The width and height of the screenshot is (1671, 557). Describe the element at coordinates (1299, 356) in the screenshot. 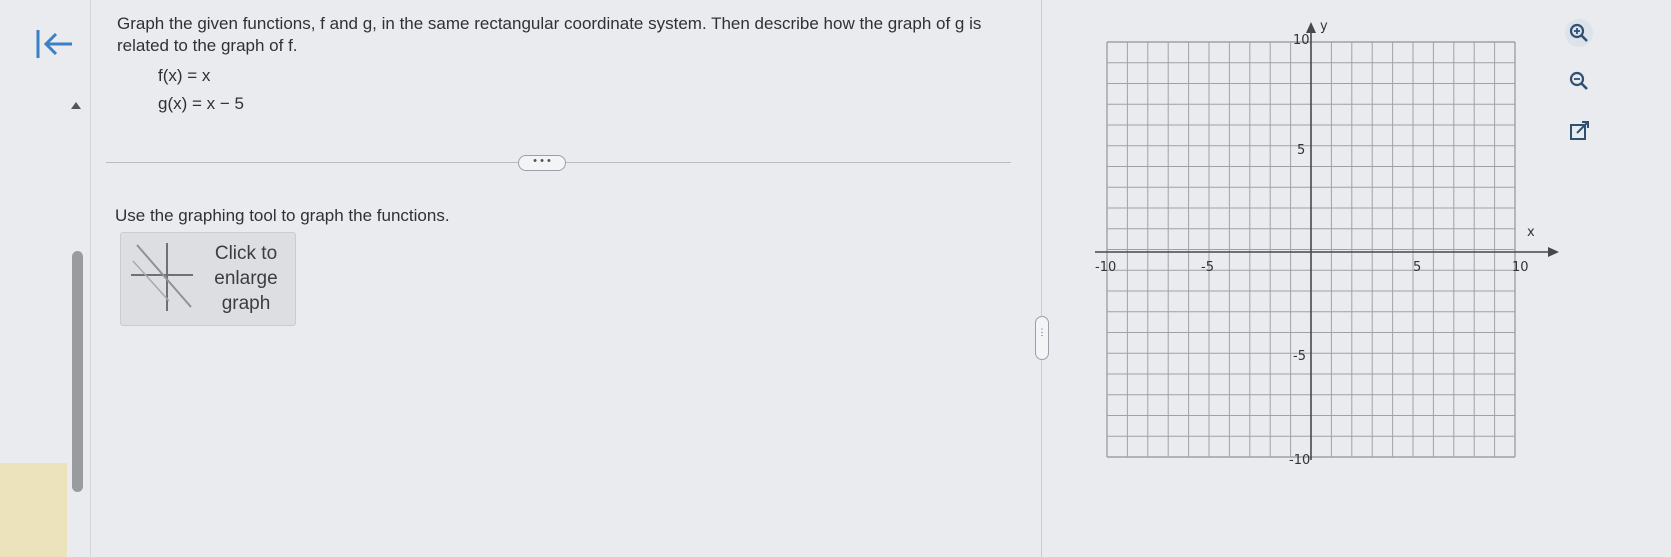

I see `y-tick-neg5: -5` at that location.